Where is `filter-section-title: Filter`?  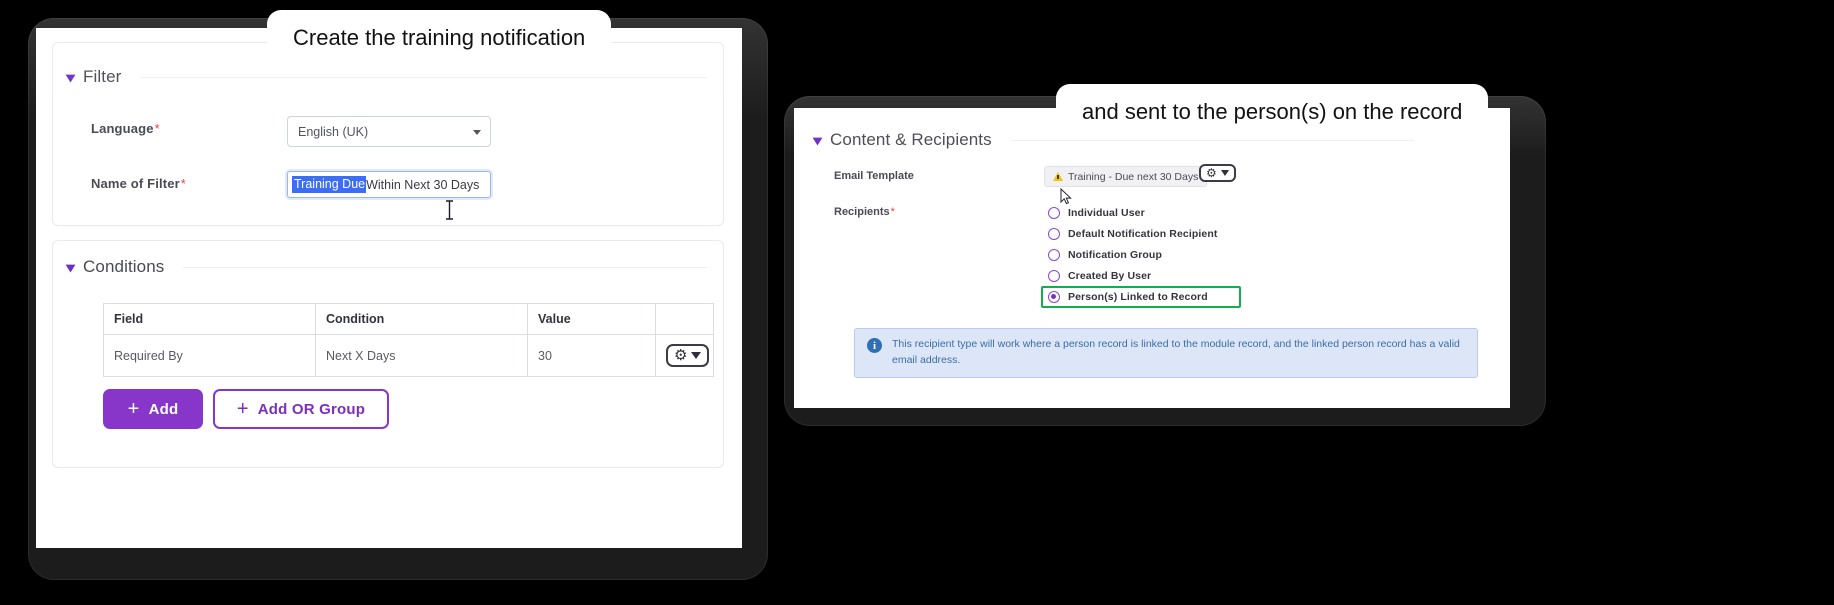 filter-section-title: Filter is located at coordinates (102, 76).